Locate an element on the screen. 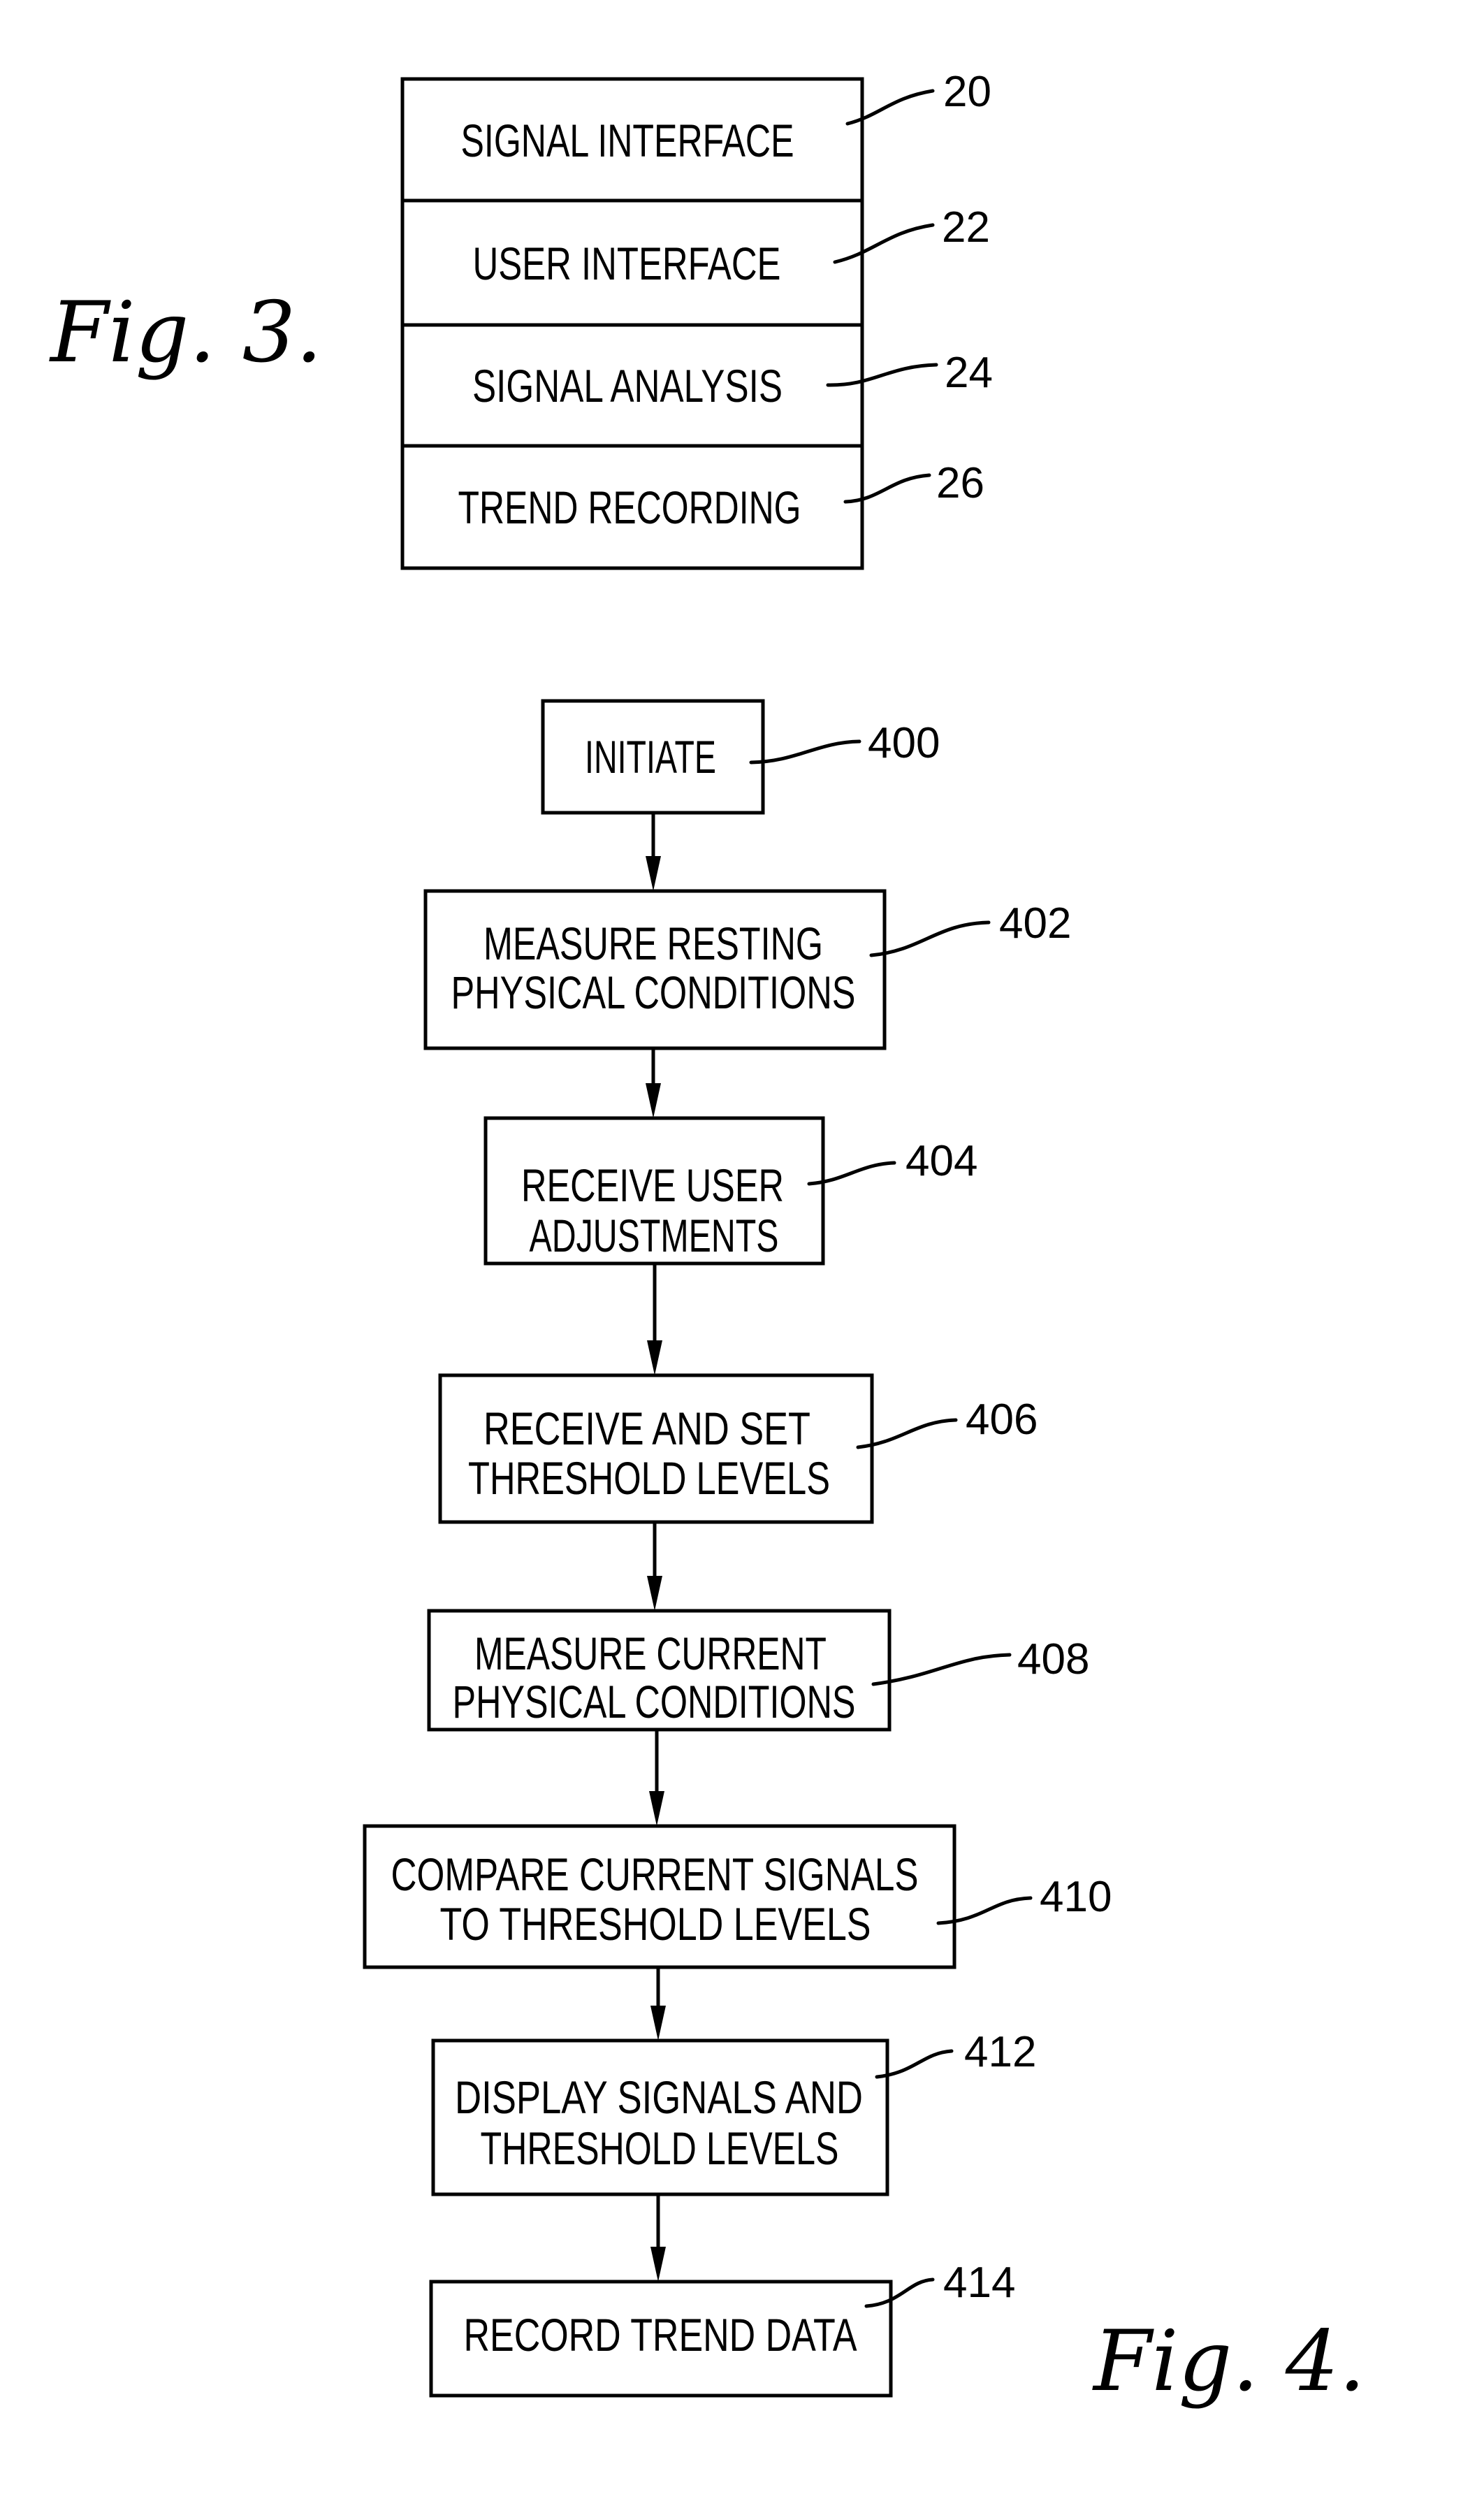 The width and height of the screenshot is (1484, 2499). step-initiate: INITIATE 400 is located at coordinates (740, 757).